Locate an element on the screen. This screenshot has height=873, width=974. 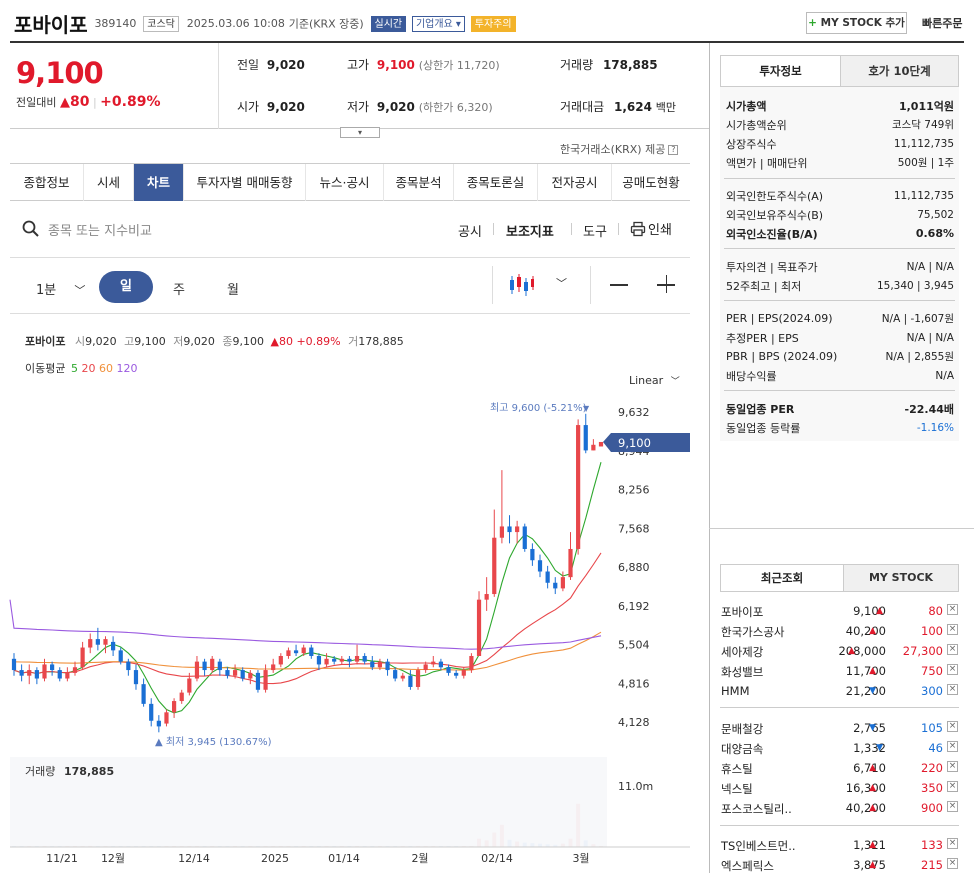
company-overview-label: 기업개요 is located at coordinates (434, 24).